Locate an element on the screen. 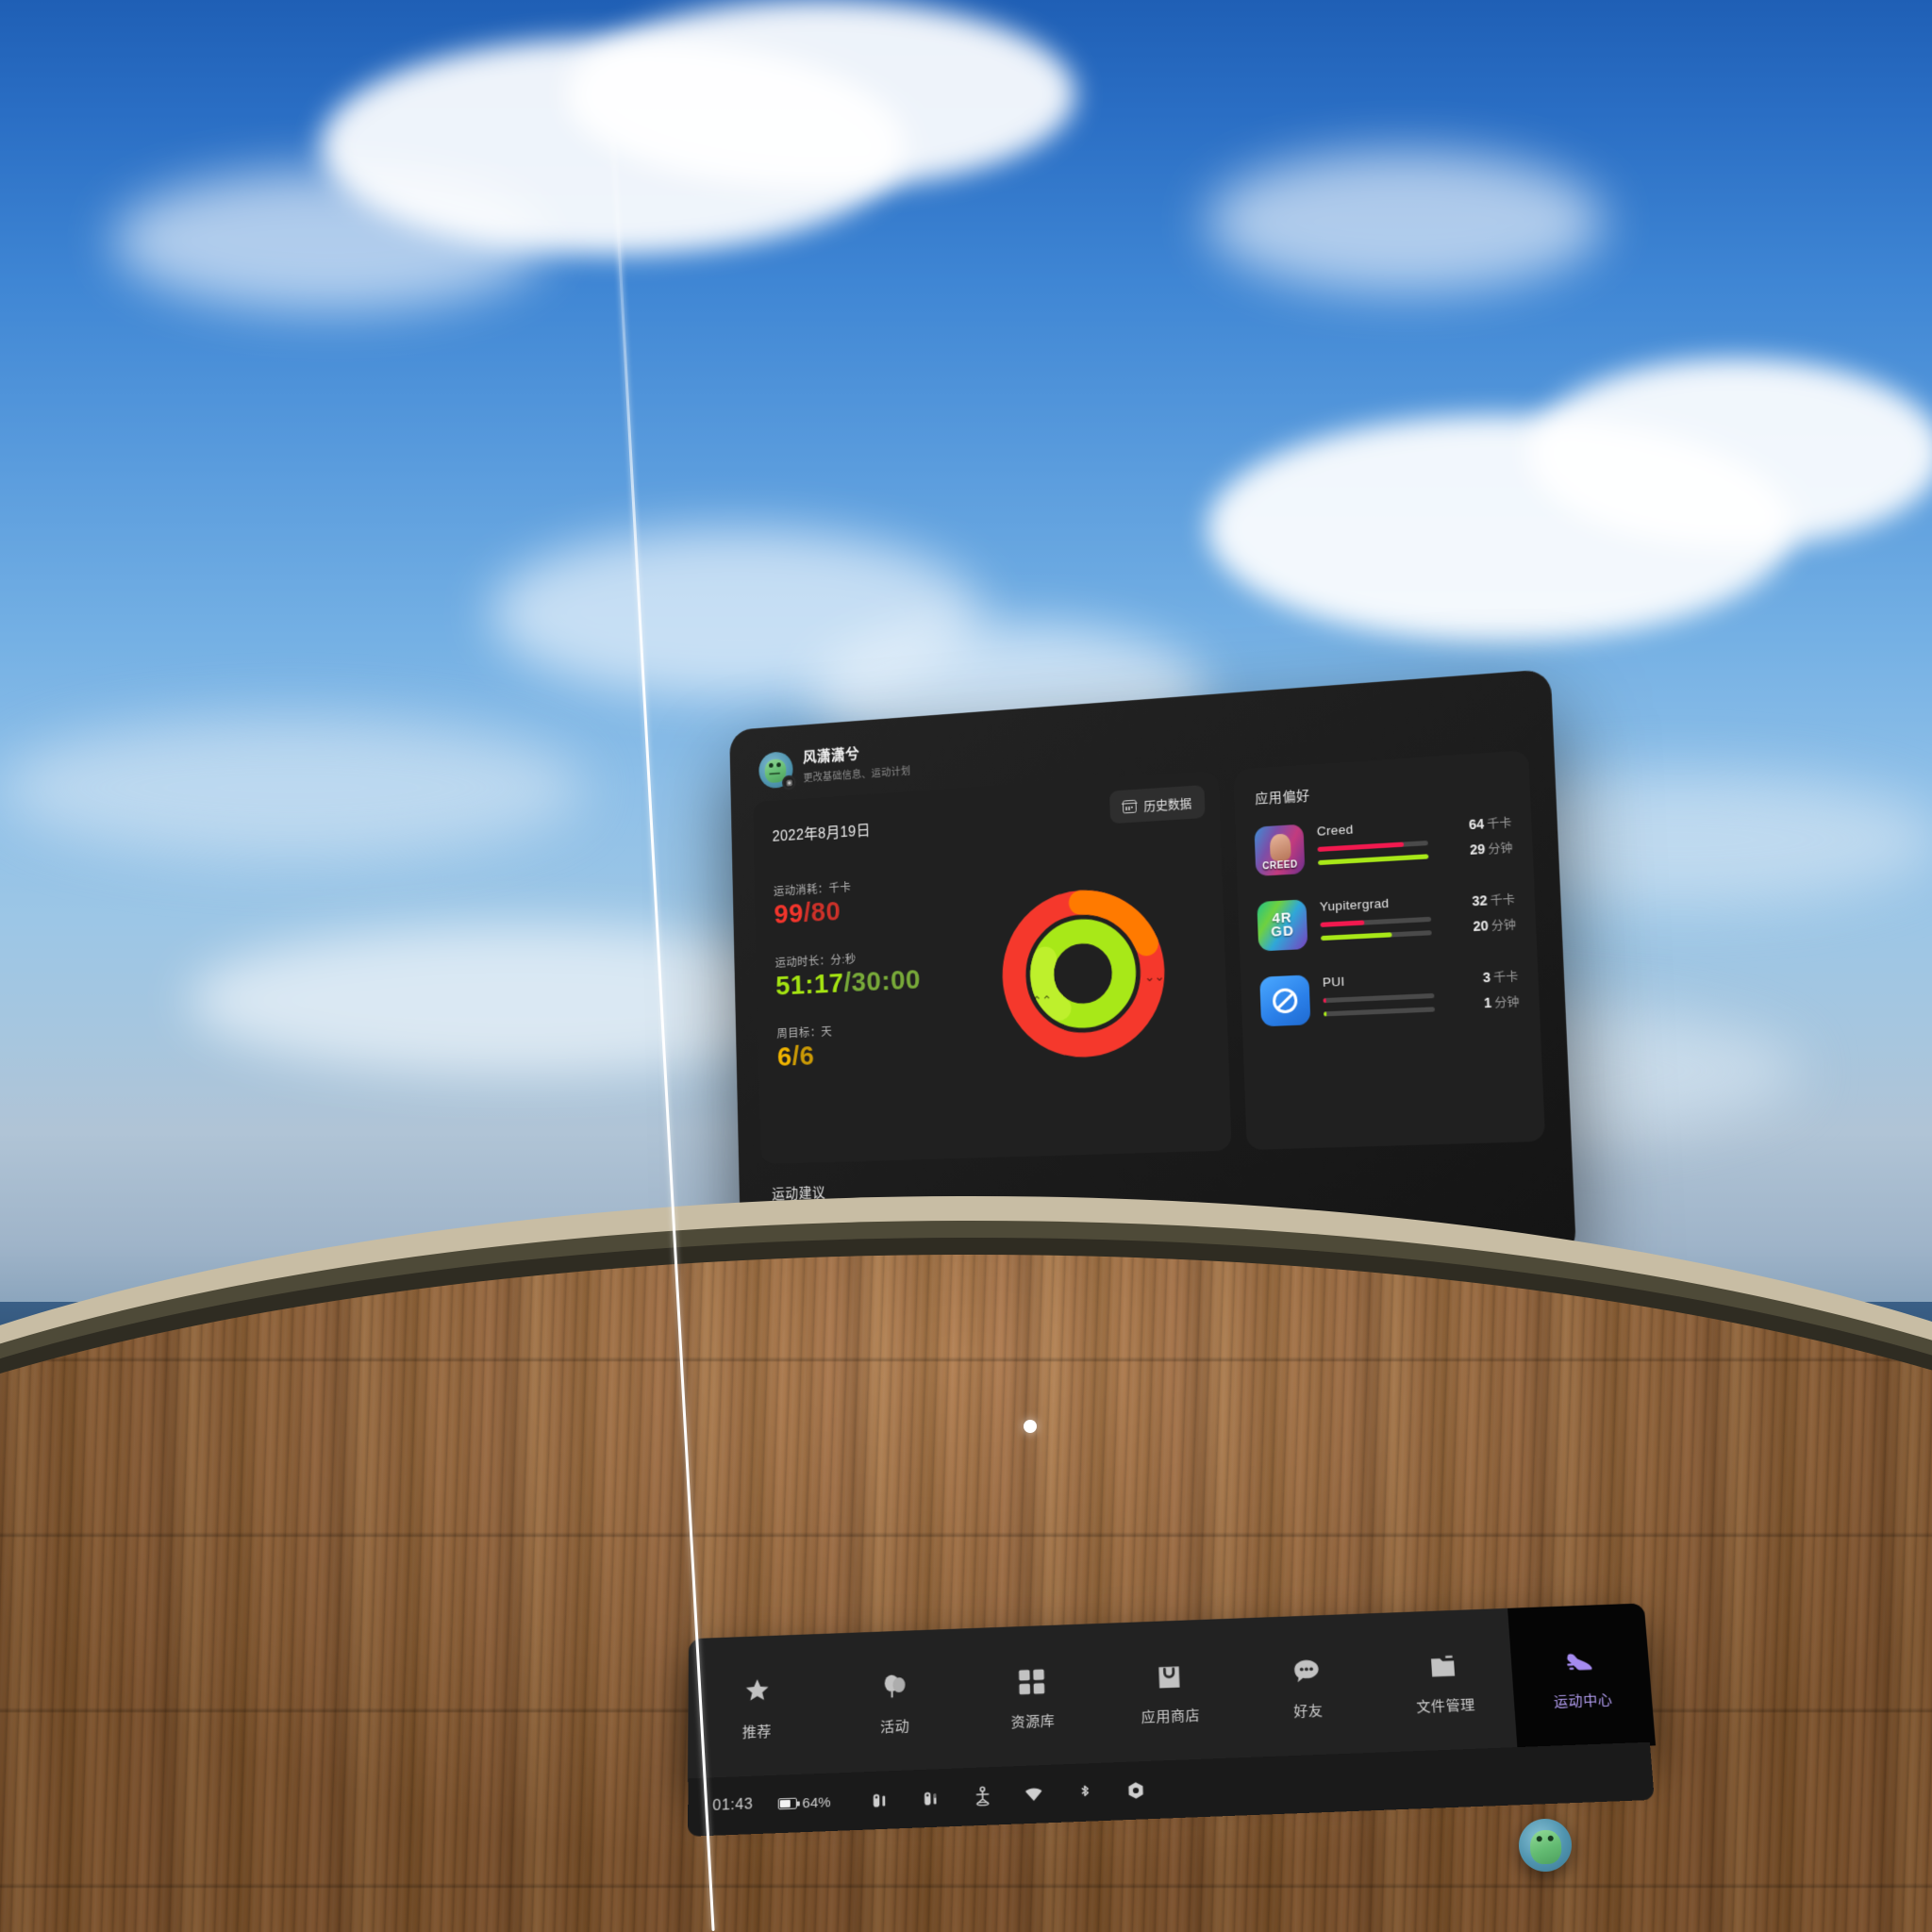 This screenshot has height=1932, width=1932. creed-art is located at coordinates (1280, 847).